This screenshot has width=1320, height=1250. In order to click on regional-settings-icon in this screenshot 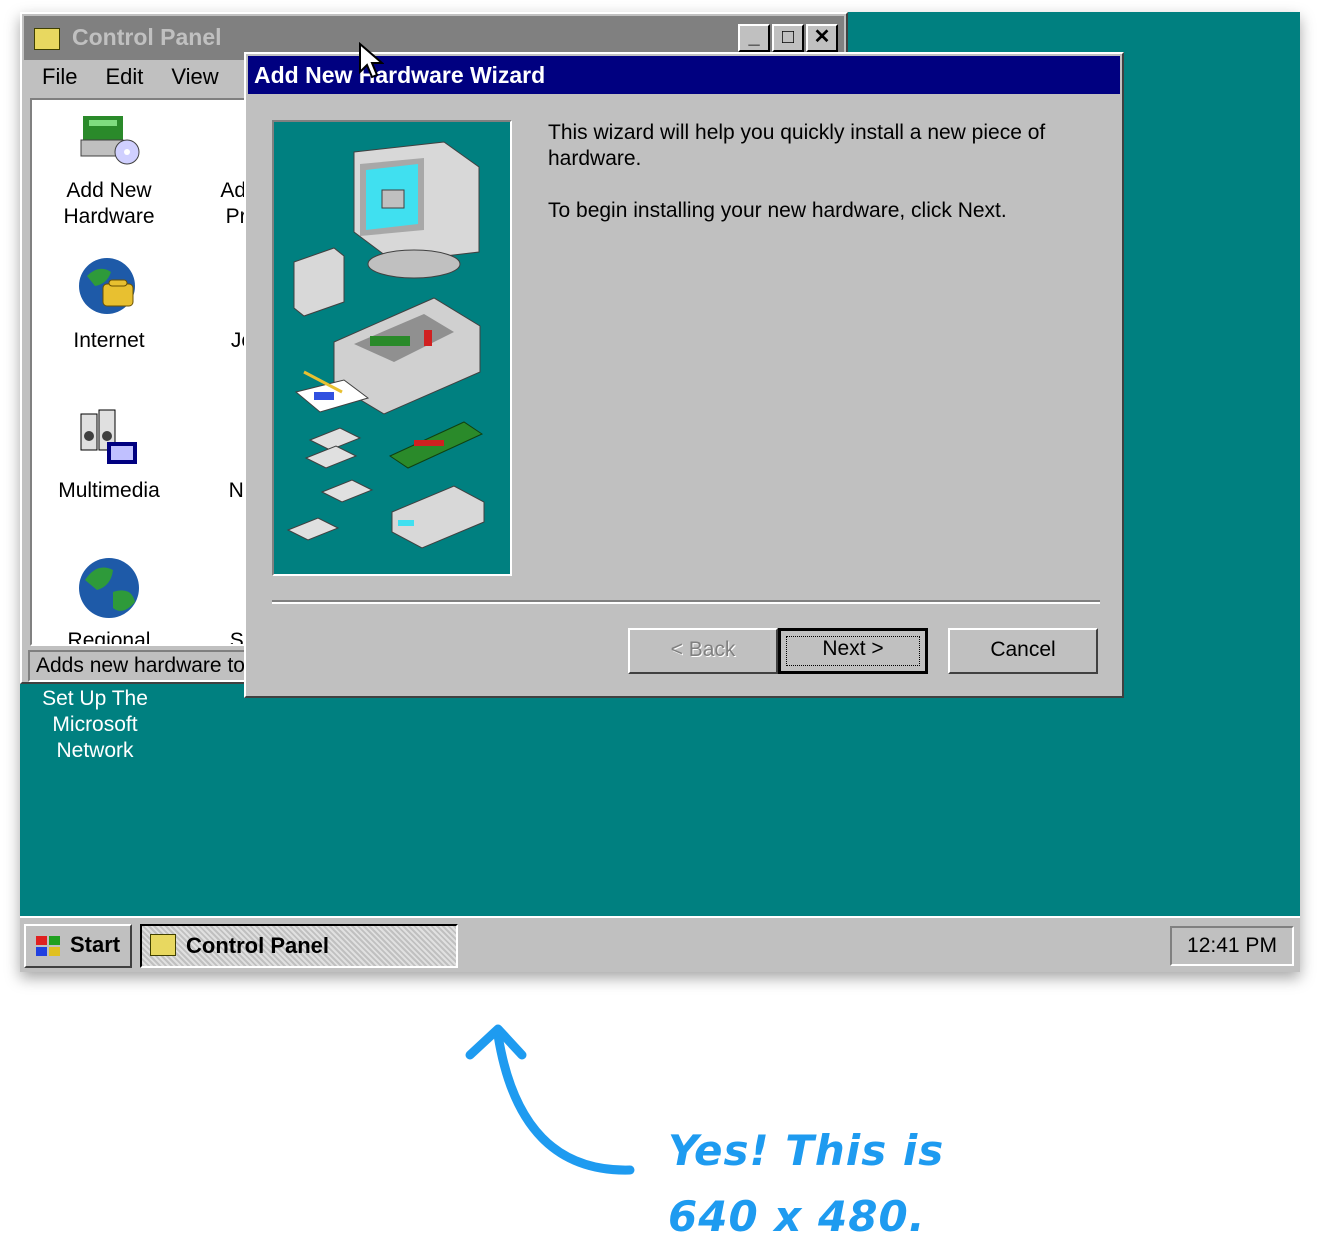, I will do `click(109, 588)`.